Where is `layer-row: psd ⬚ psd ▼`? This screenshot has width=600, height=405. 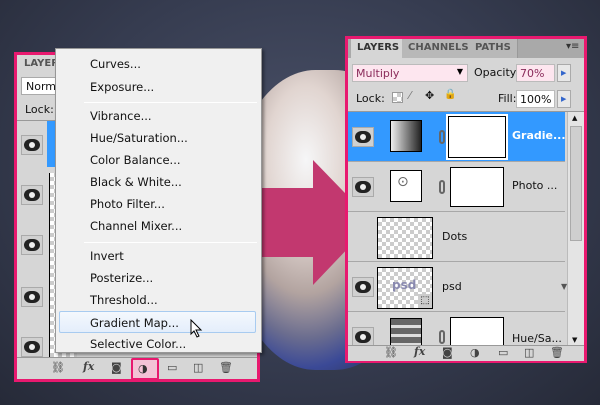 layer-row: psd ⬚ psd ▼ is located at coordinates (457, 287).